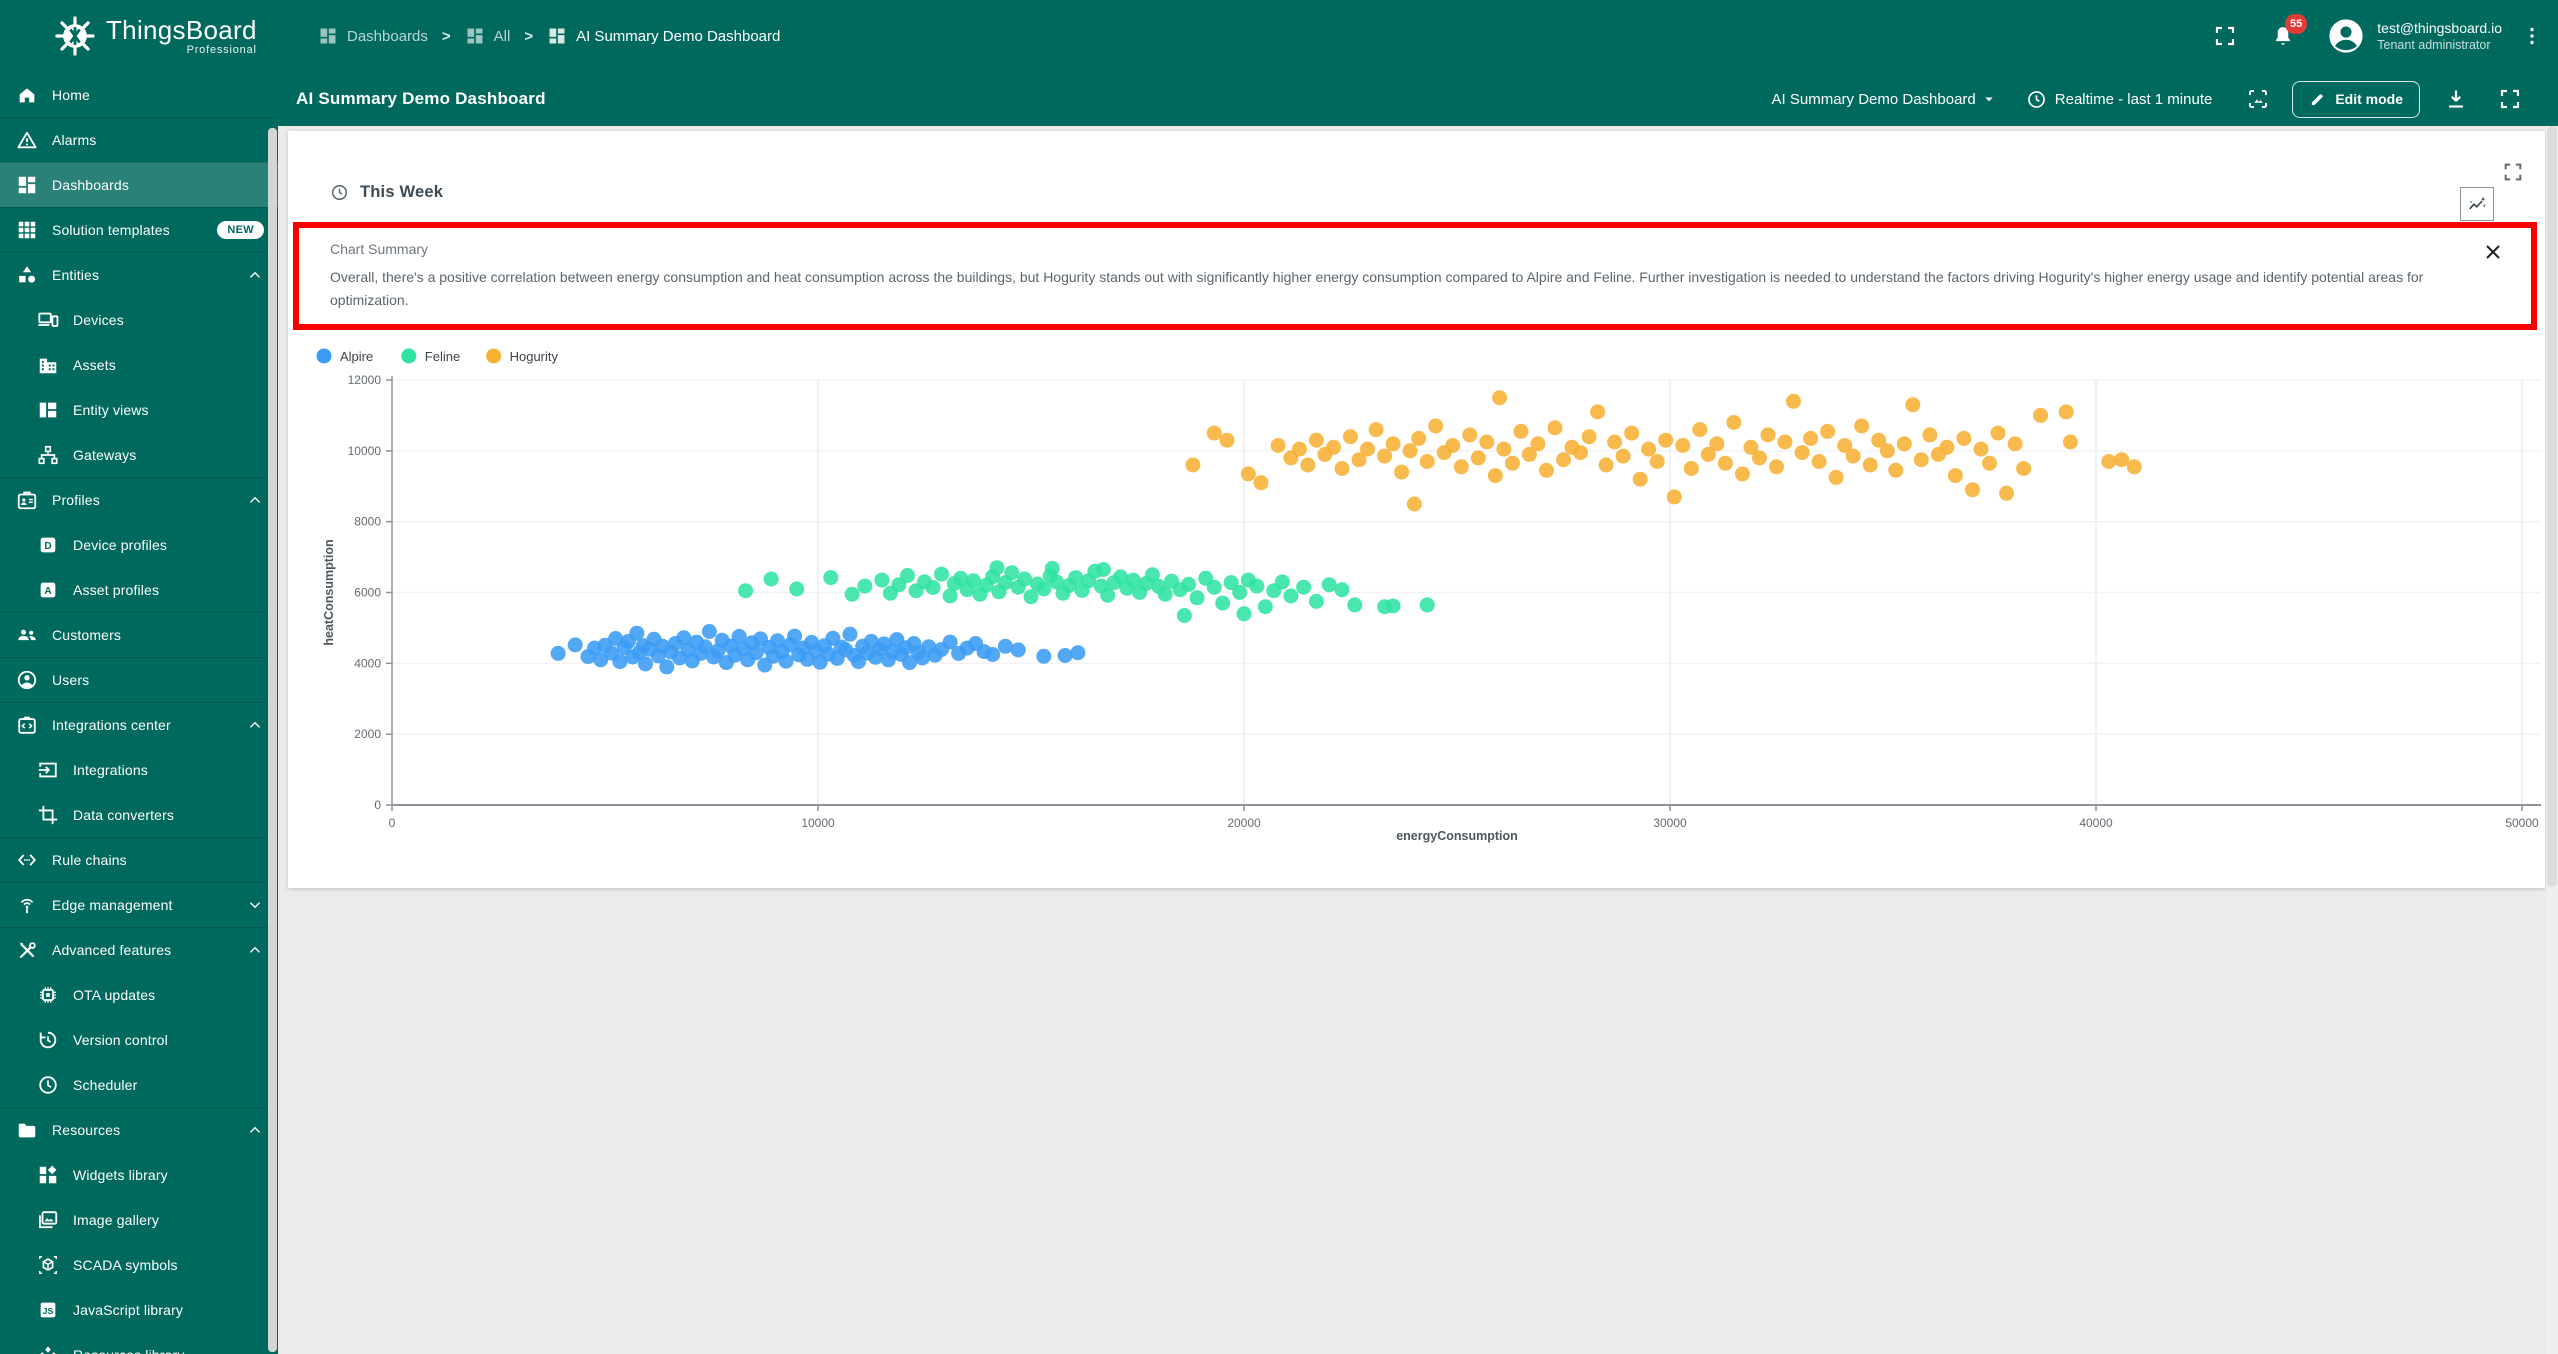 The image size is (2558, 1354). Describe the element at coordinates (111, 725) in the screenshot. I see `sidebar-item-label: Integrations center` at that location.